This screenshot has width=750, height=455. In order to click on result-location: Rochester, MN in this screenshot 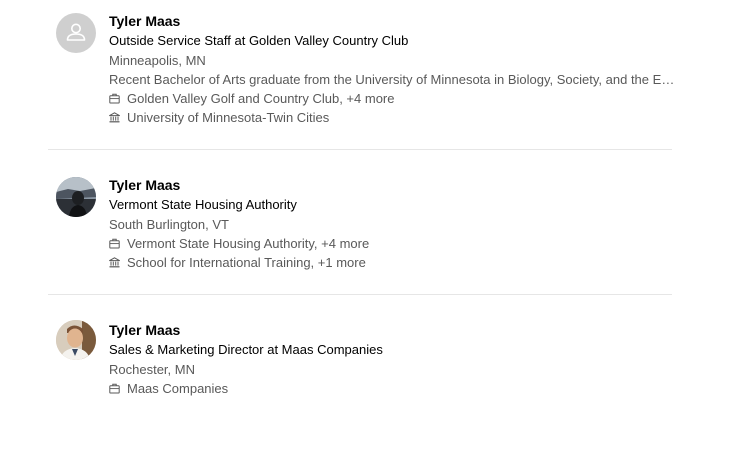, I will do `click(152, 369)`.